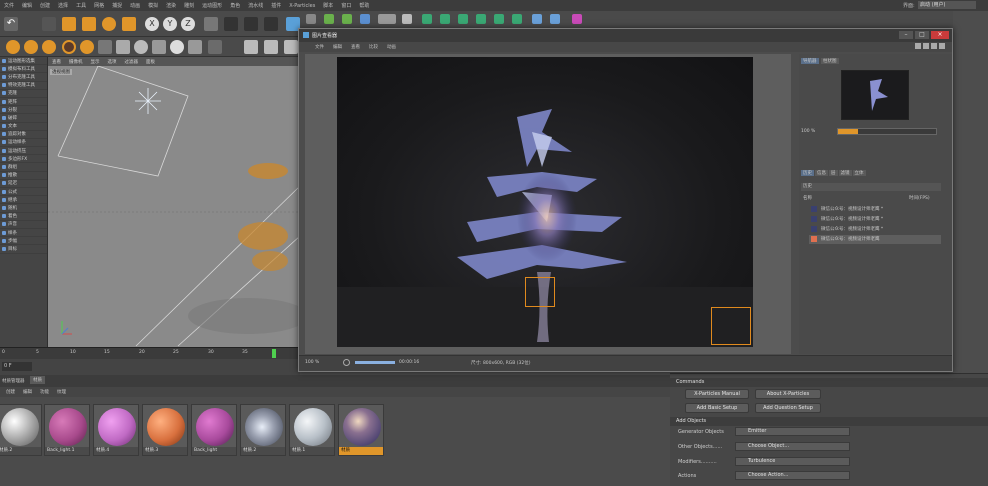  I want to click on list-item: 推散, so click(23, 176).